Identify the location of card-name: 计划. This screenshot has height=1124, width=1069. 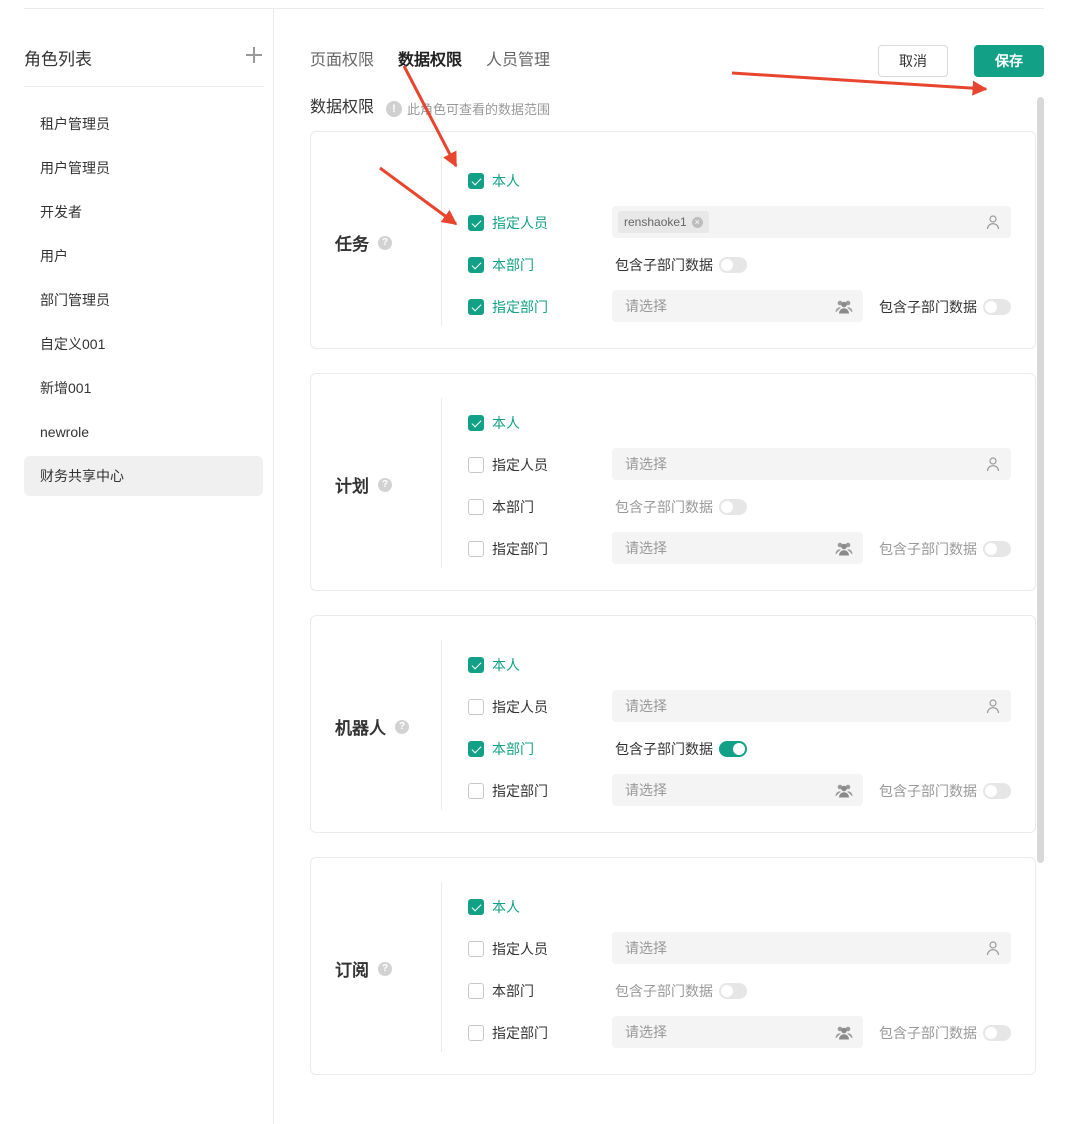
(352, 486).